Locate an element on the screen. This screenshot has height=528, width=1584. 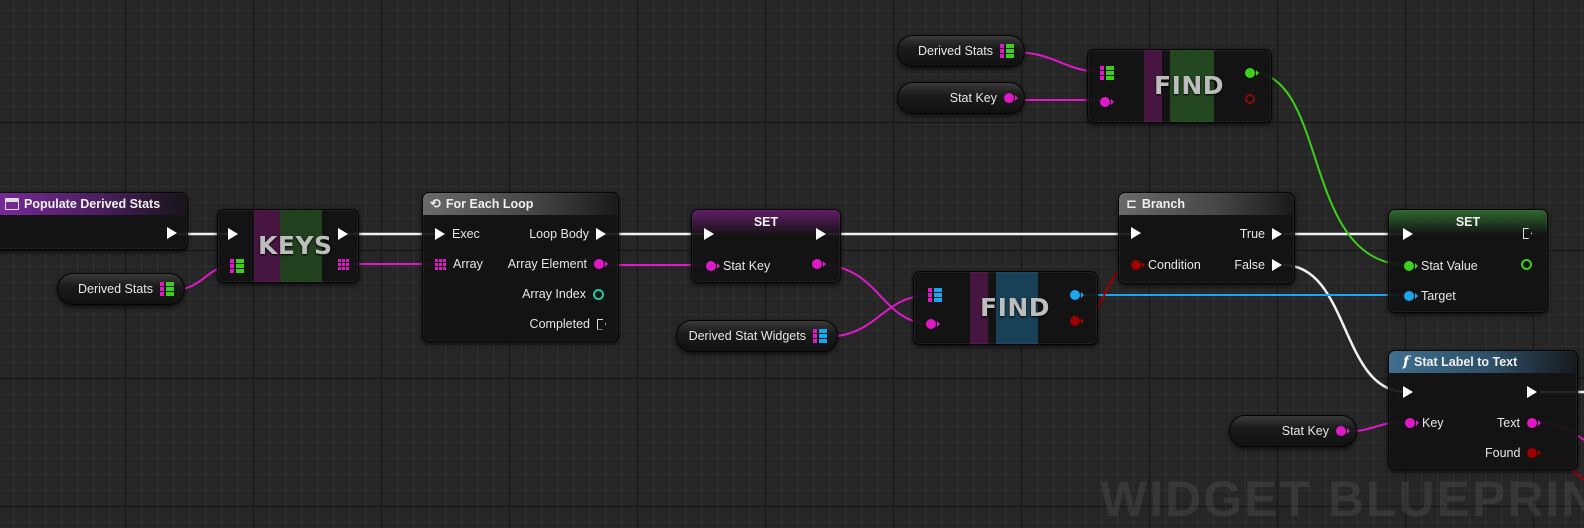
set2-stat-value-out is located at coordinates (1526, 264).